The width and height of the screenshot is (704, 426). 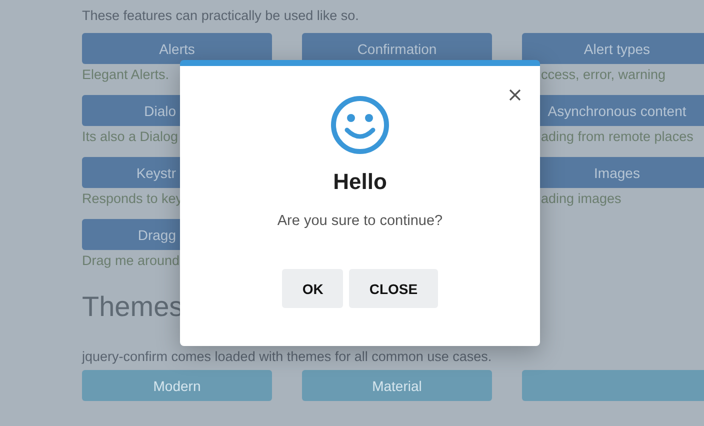 I want to click on dialog-message: Are you sure to continue?, so click(x=360, y=221).